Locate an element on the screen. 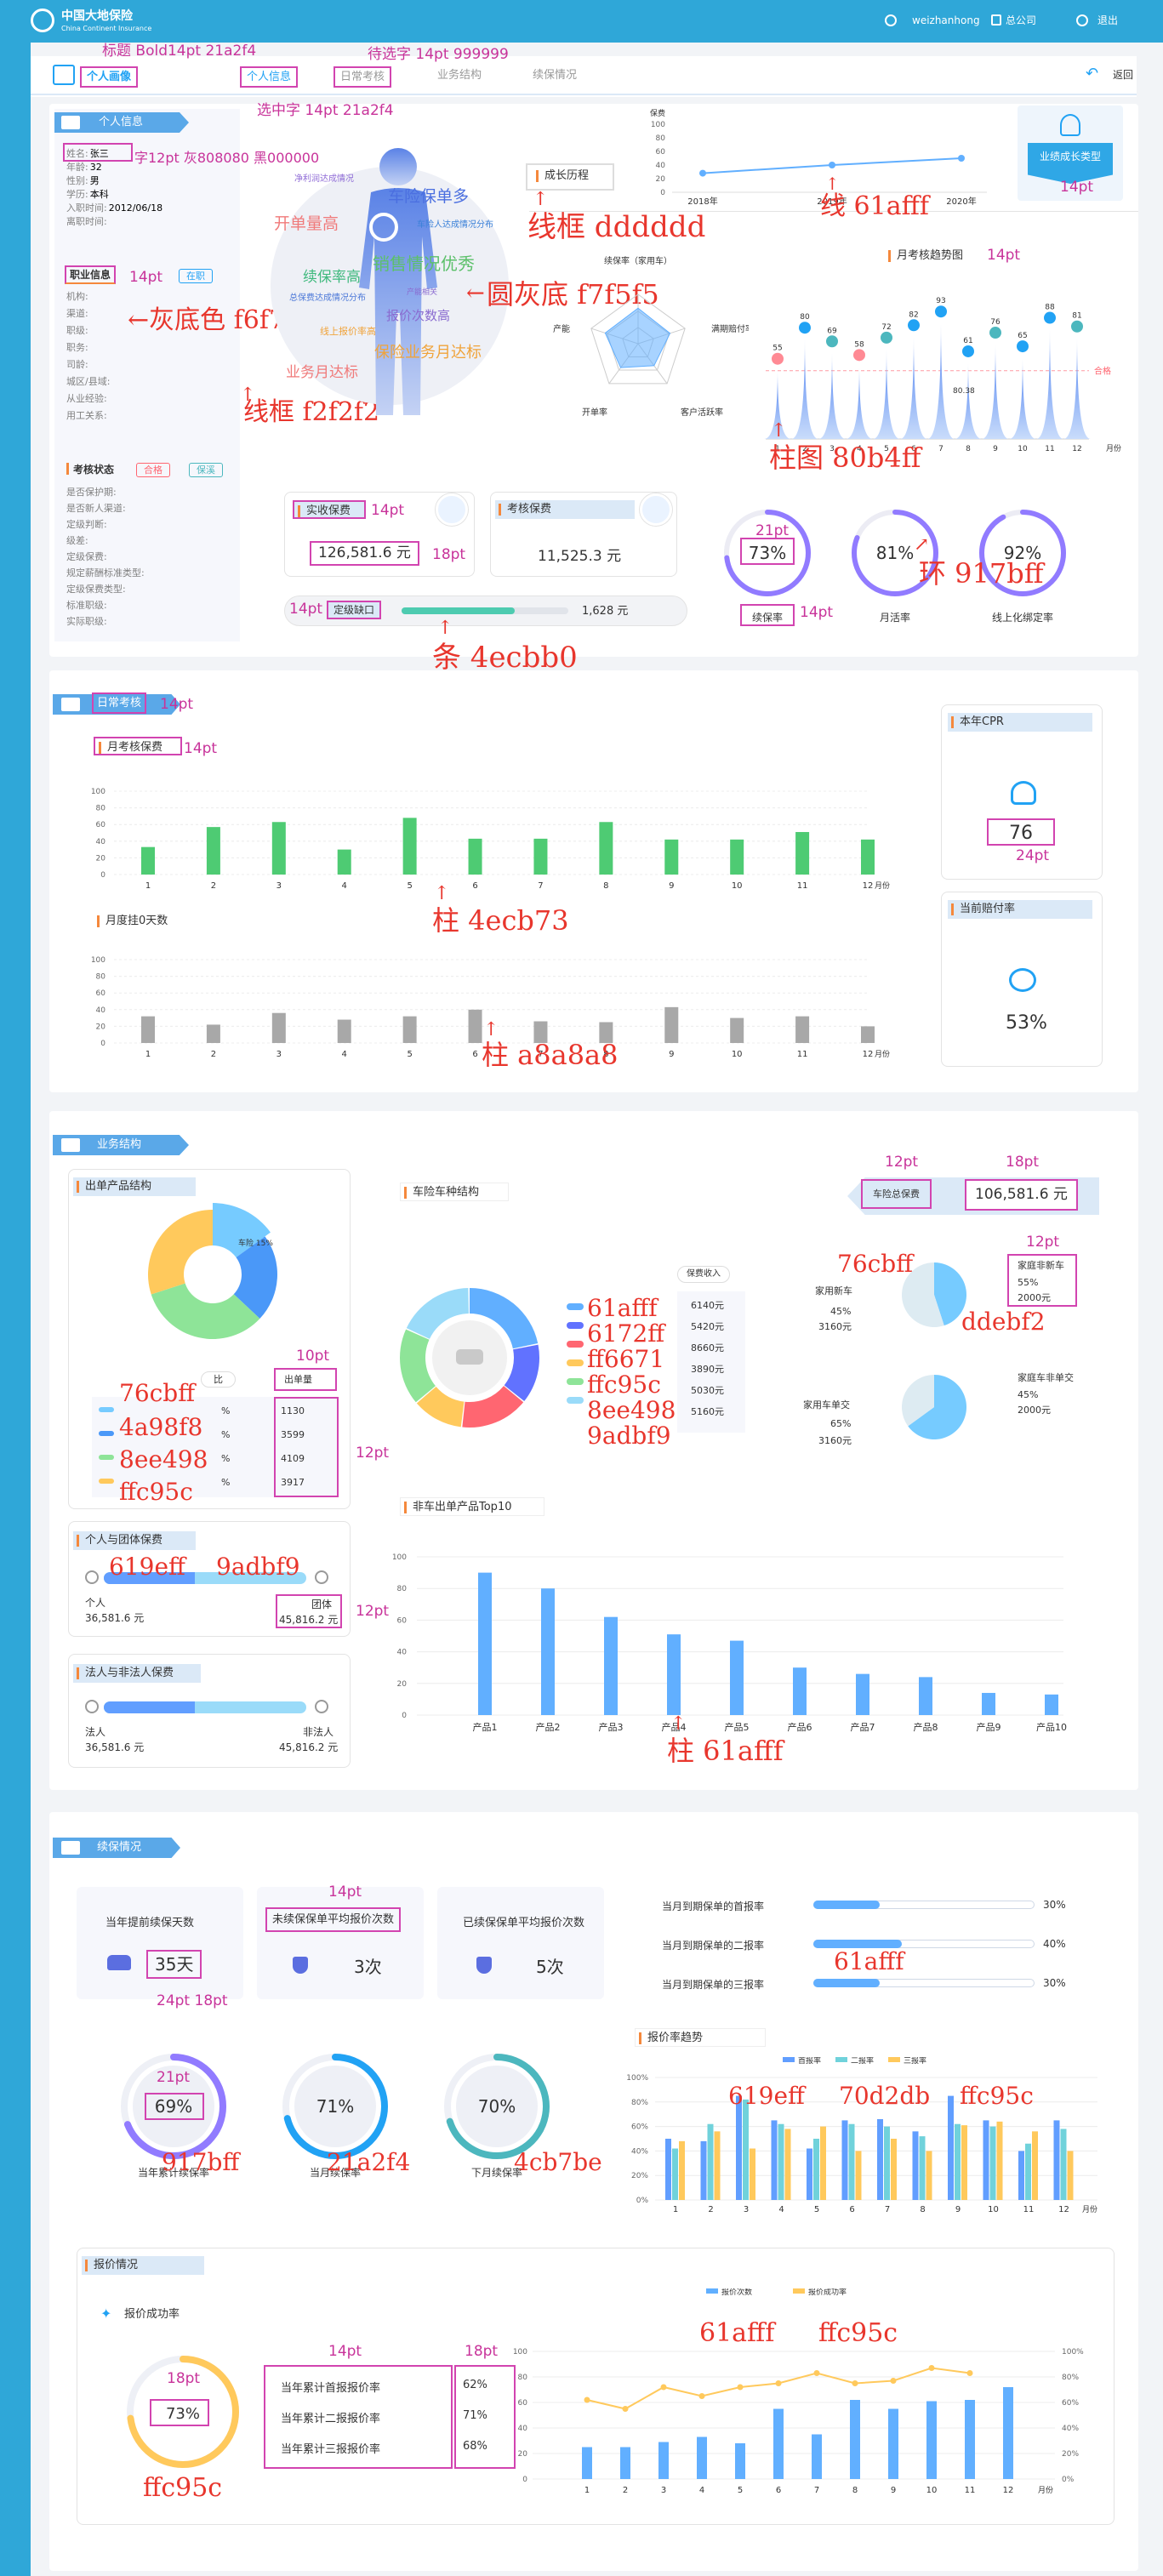 This screenshot has width=1163, height=2576. combo-ytick-right: 60% is located at coordinates (1070, 2403).